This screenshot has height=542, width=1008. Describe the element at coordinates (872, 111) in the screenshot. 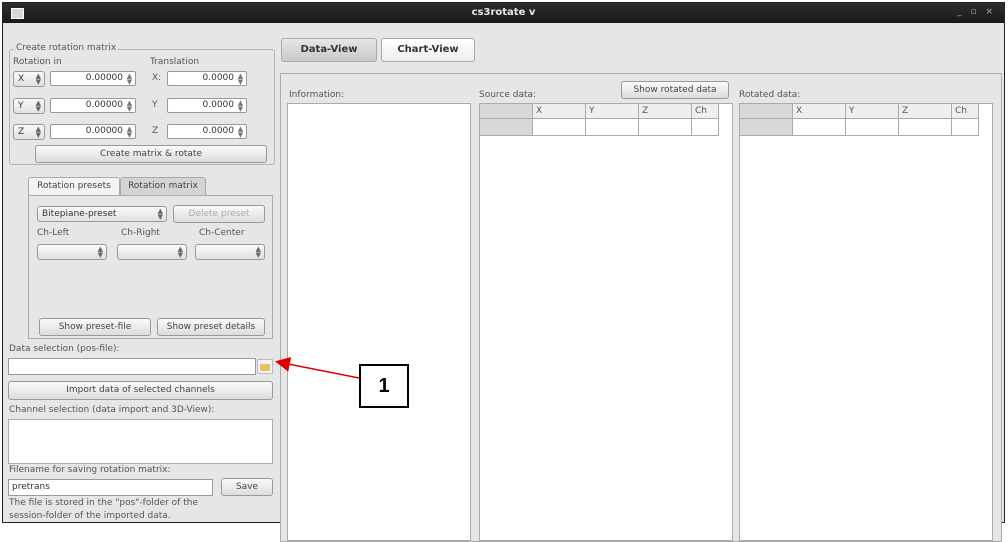

I see `rotated-col-y: Y` at that location.